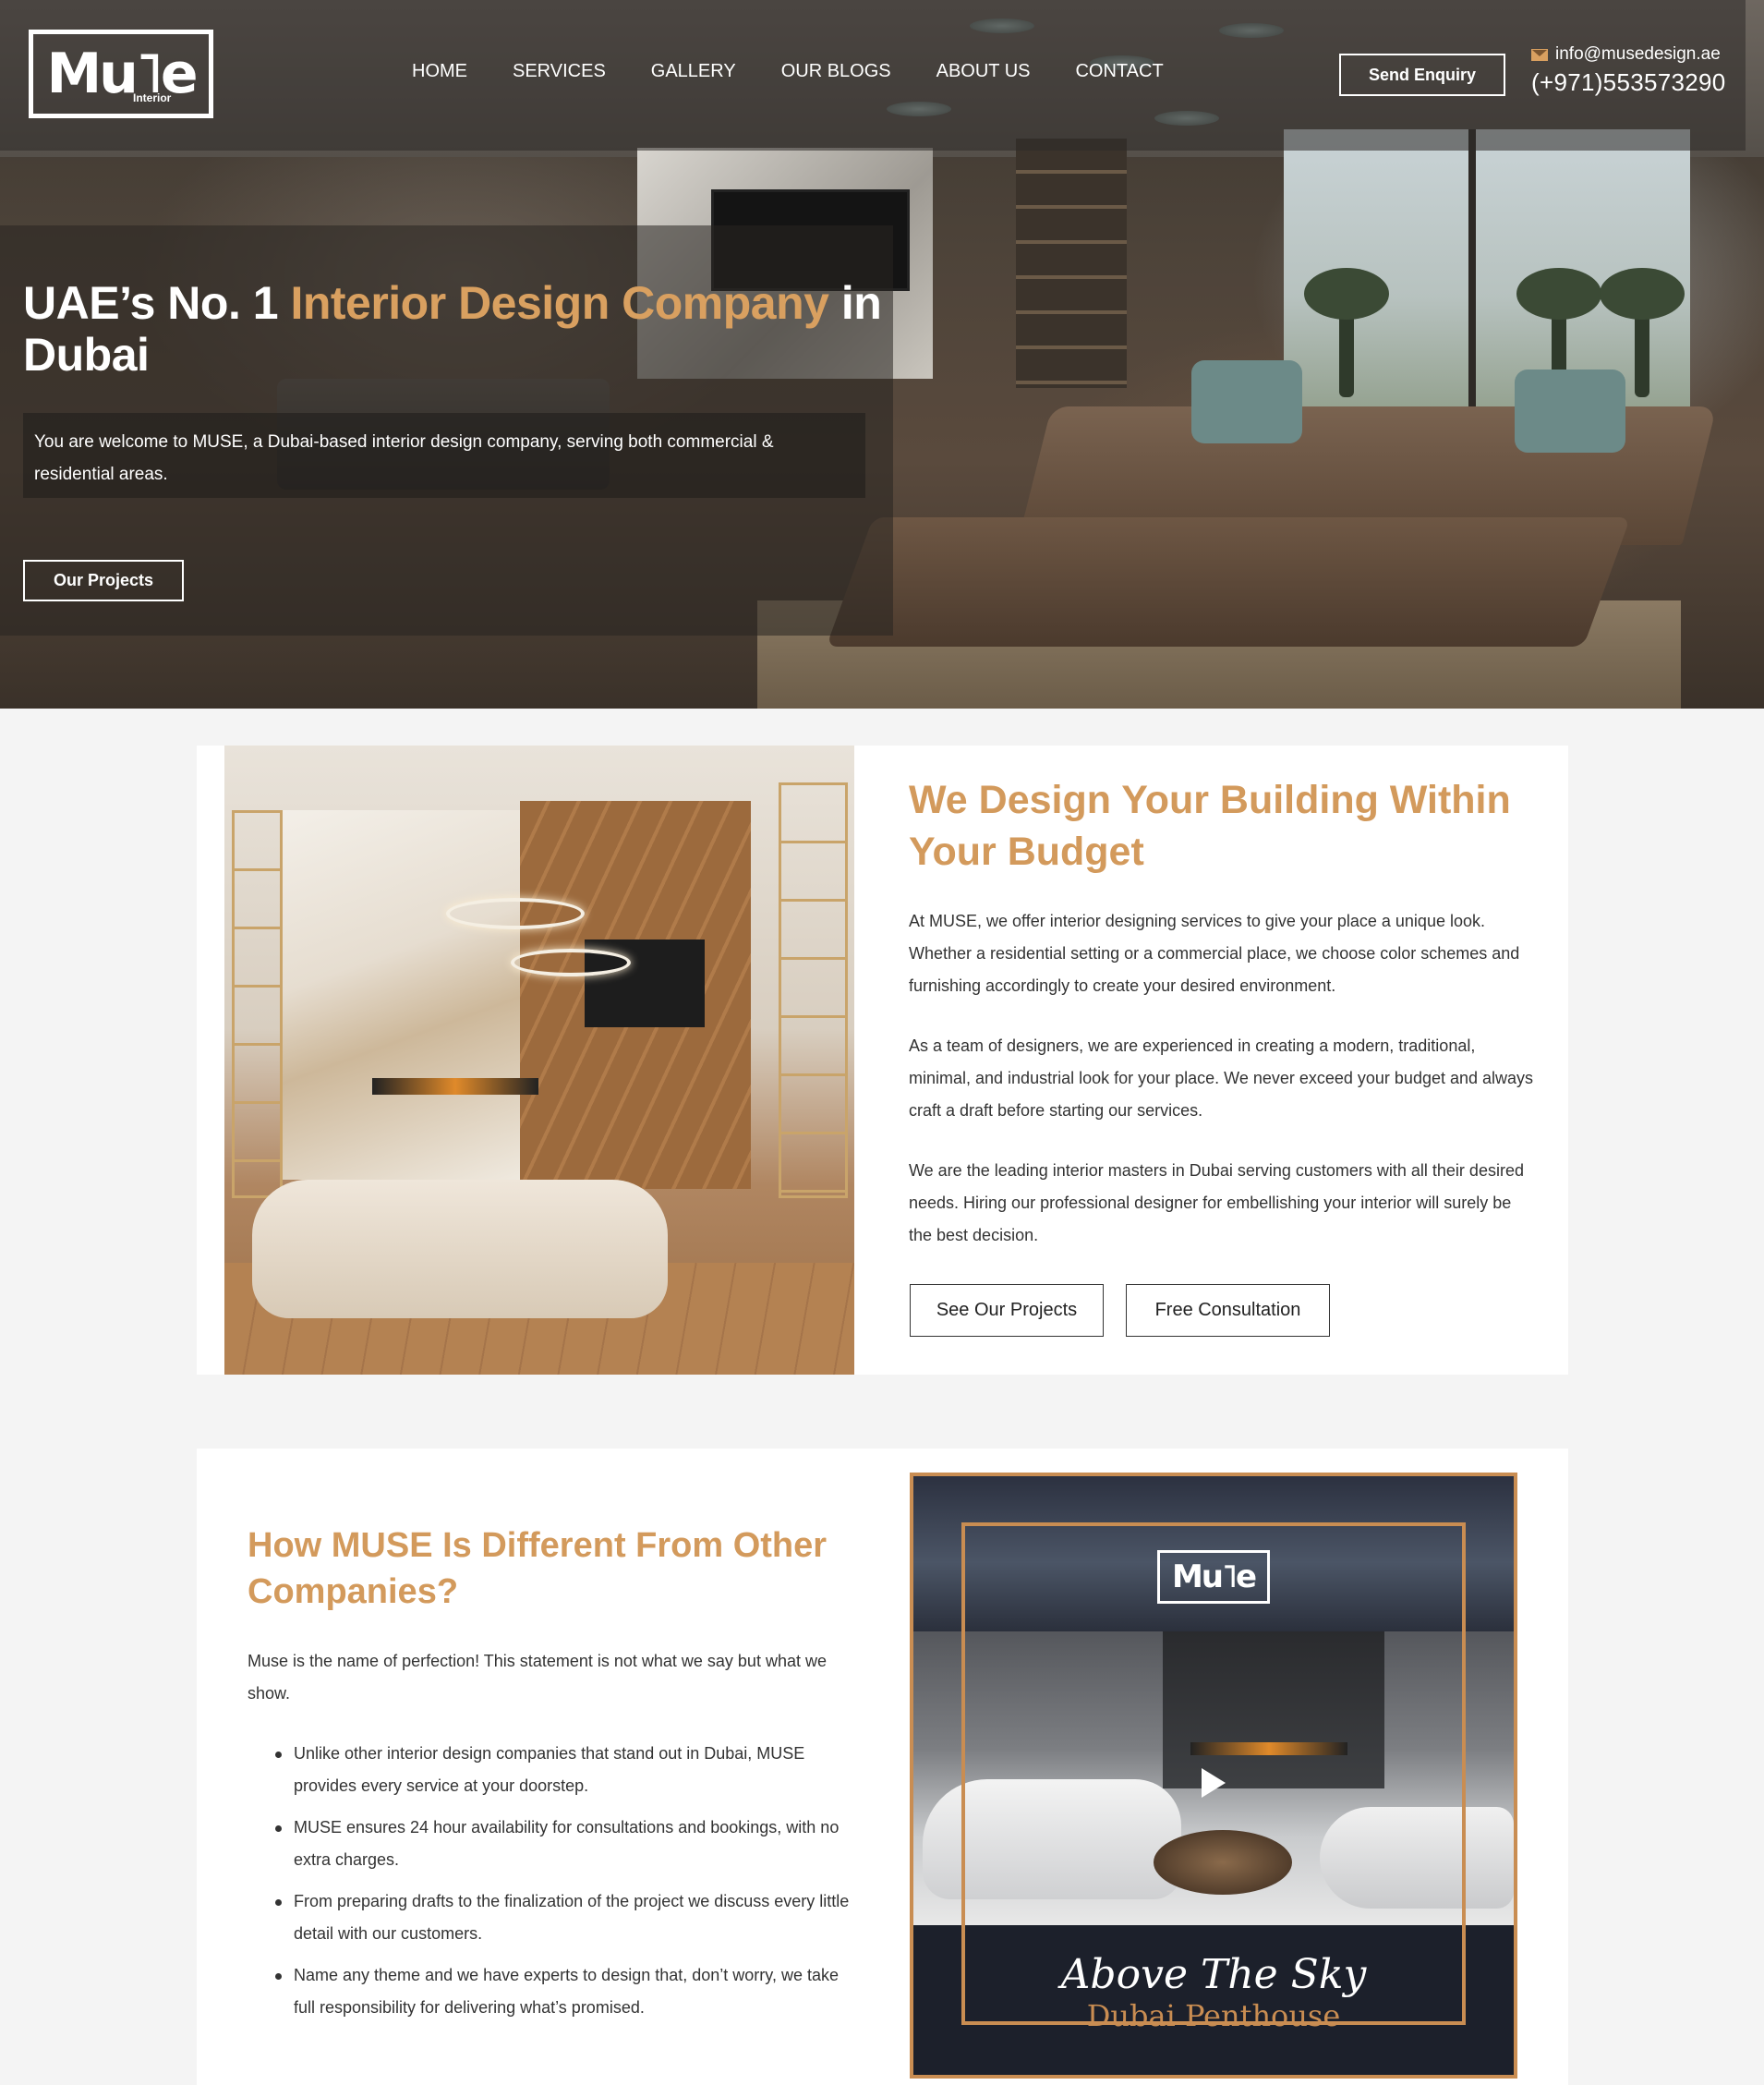 Image resolution: width=1764 pixels, height=2085 pixels. I want to click on video-subtitle: Dubai Penthouse, so click(1213, 2016).